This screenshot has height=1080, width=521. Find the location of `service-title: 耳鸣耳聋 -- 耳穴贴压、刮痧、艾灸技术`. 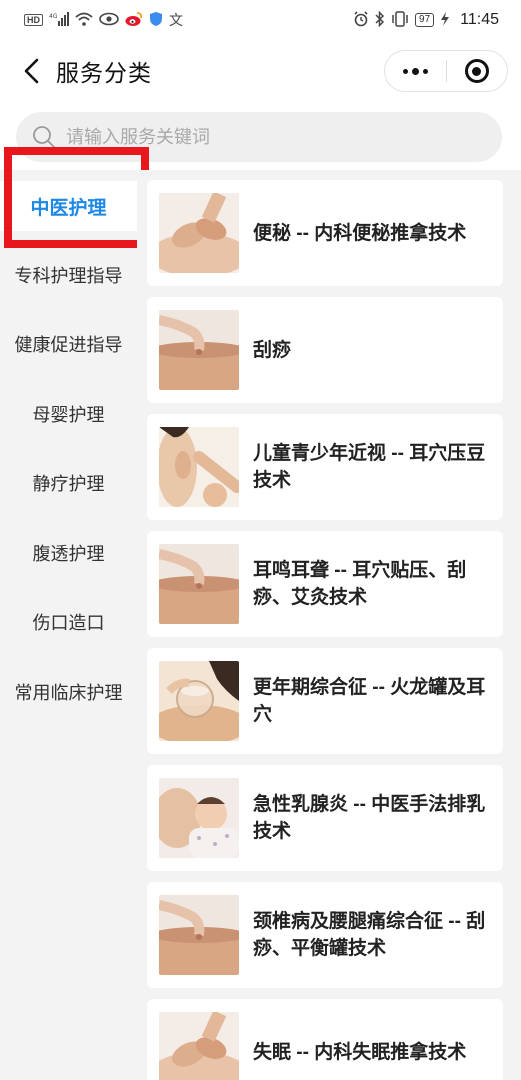

service-title: 耳鸣耳聋 -- 耳穴贴压、刮痧、艾灸技术 is located at coordinates (360, 584).